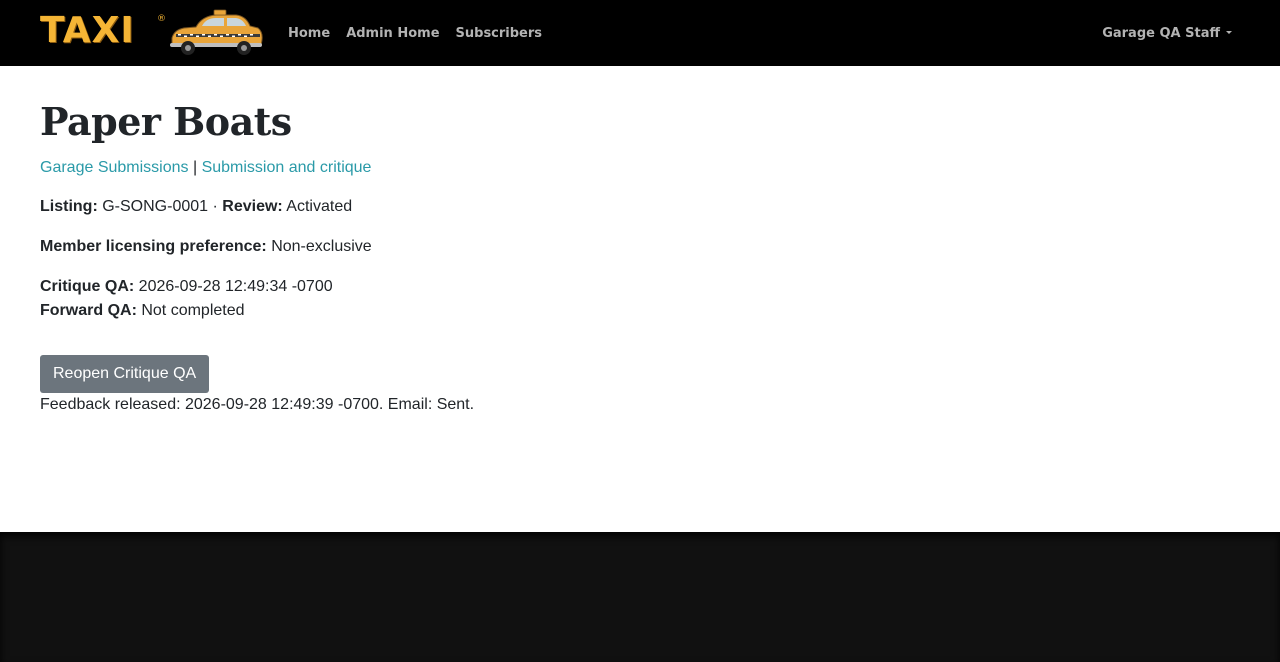 Image resolution: width=1280 pixels, height=662 pixels. I want to click on forward-qa-label: Forward QA:, so click(88, 310).